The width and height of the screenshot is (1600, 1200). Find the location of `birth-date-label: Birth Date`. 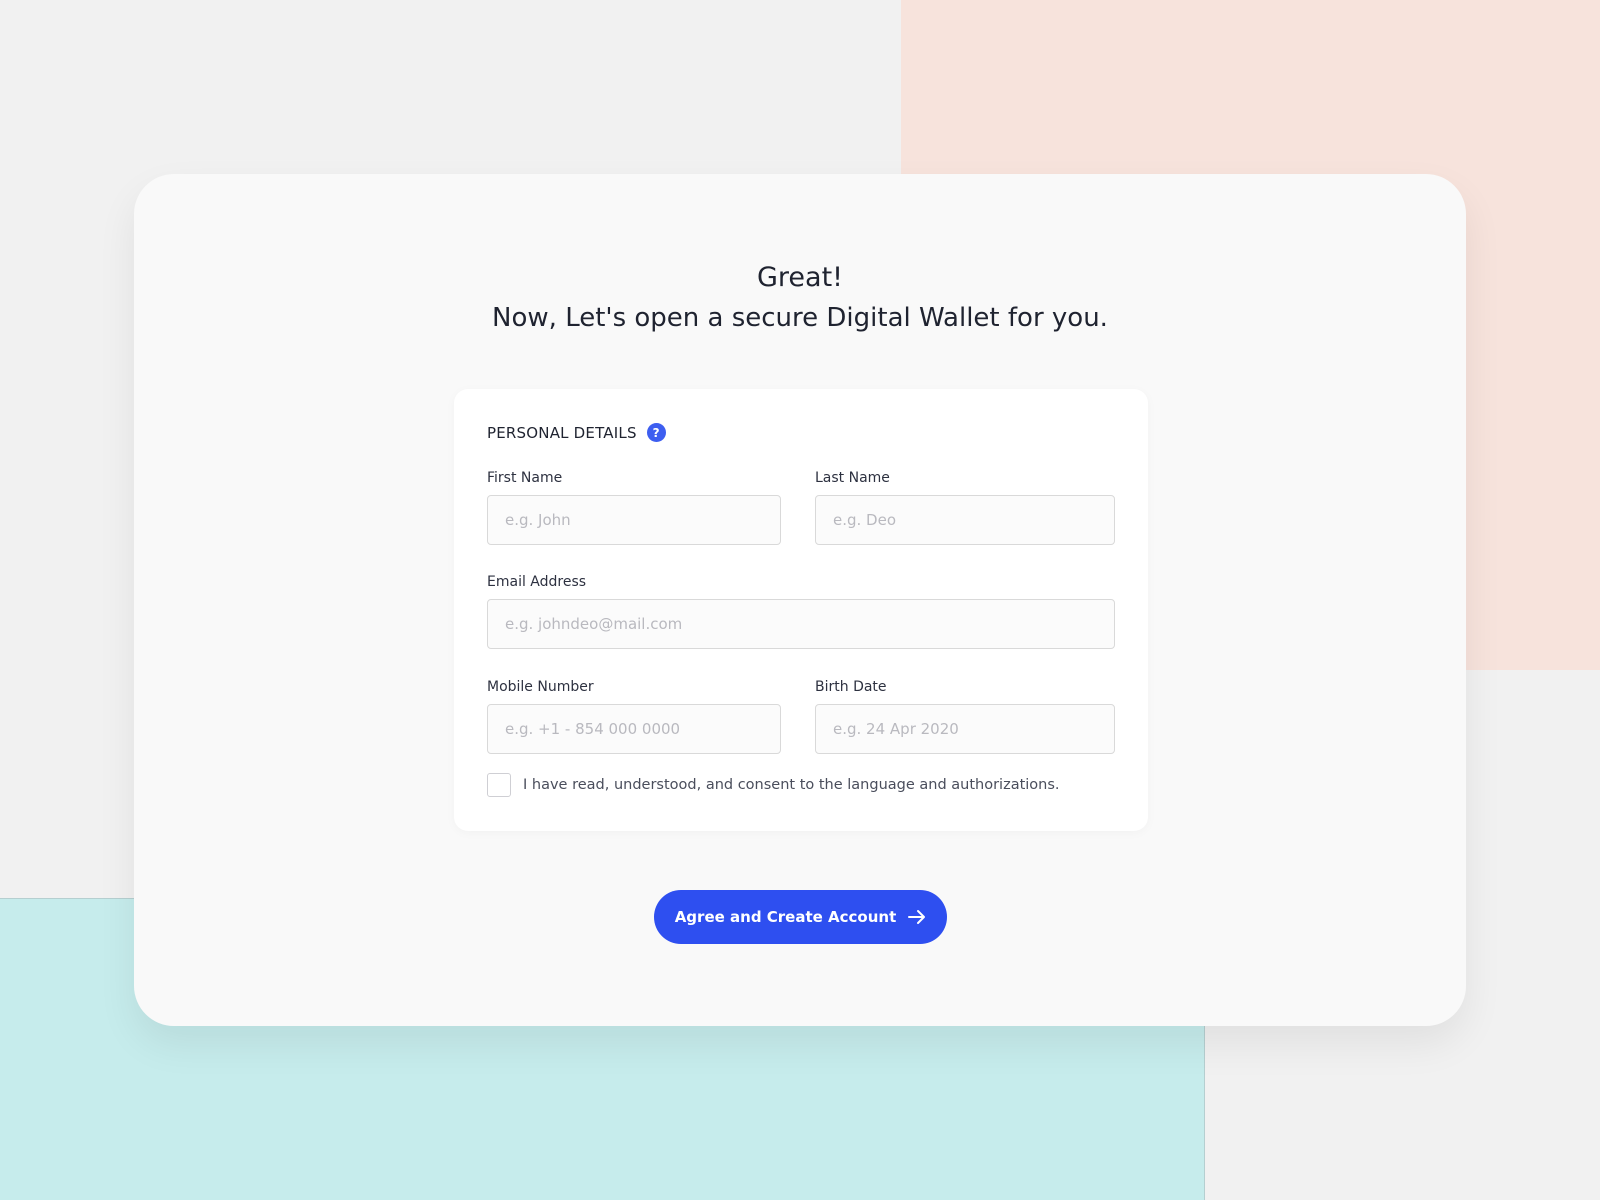

birth-date-label: Birth Date is located at coordinates (851, 687).